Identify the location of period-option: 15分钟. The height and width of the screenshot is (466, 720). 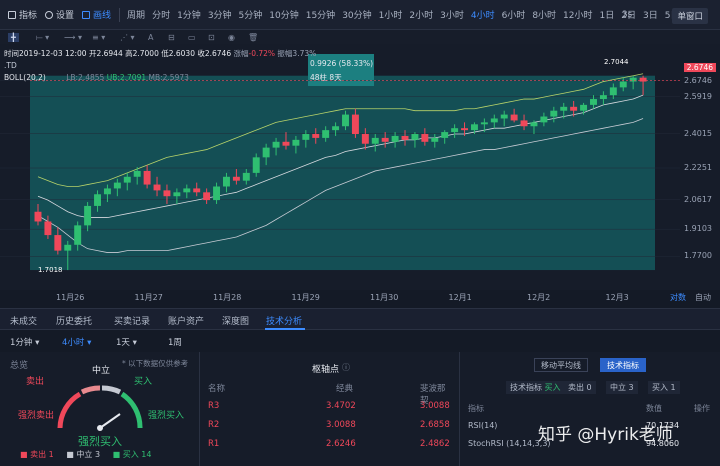
(320, 14).